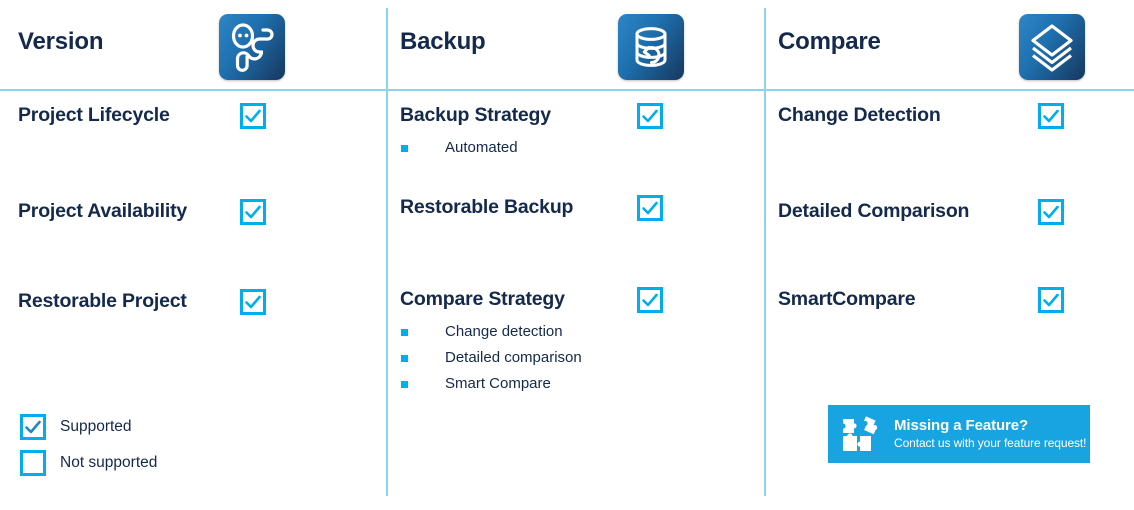  I want to click on column-header-compare: Compare, so click(949, 44).